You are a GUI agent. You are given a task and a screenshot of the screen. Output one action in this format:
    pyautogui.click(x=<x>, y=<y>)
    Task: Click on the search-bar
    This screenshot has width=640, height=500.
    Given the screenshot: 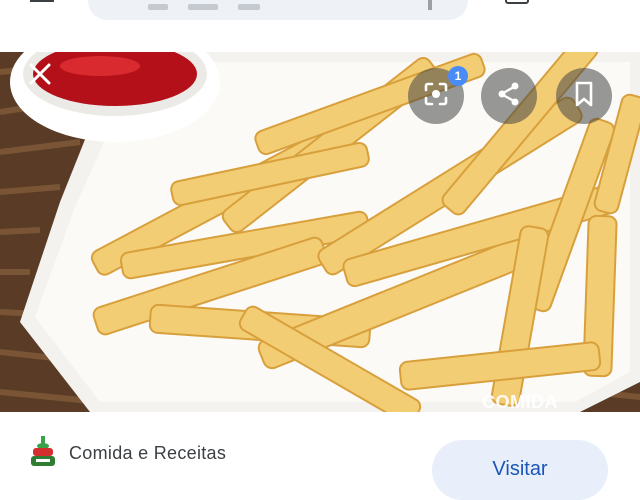 What is the action you would take?
    pyautogui.click(x=278, y=10)
    